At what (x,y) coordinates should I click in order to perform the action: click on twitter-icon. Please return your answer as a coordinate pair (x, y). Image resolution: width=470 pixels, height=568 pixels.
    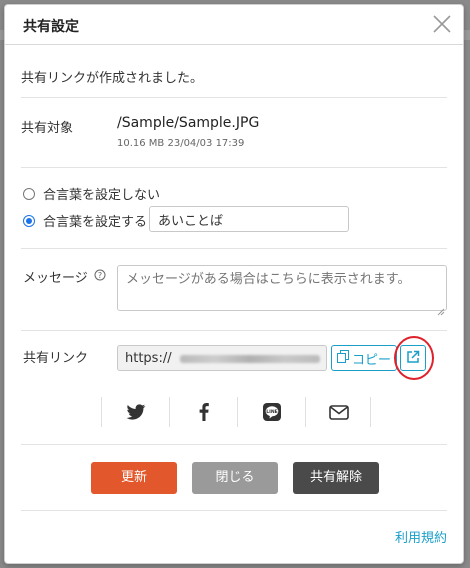
    Looking at the image, I should click on (136, 412).